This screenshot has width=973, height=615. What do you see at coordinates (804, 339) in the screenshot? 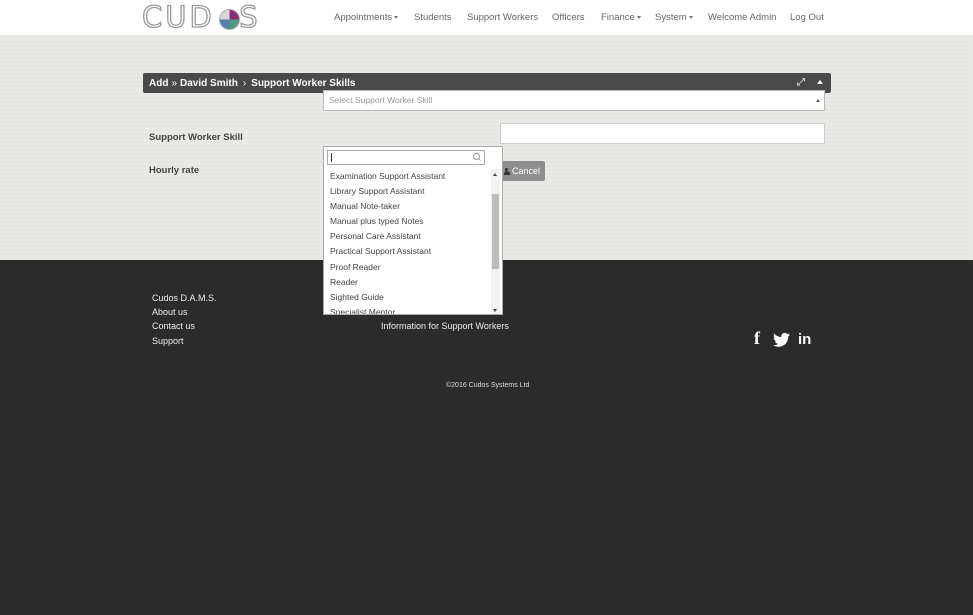
I see `linkedin-icon: in` at bounding box center [804, 339].